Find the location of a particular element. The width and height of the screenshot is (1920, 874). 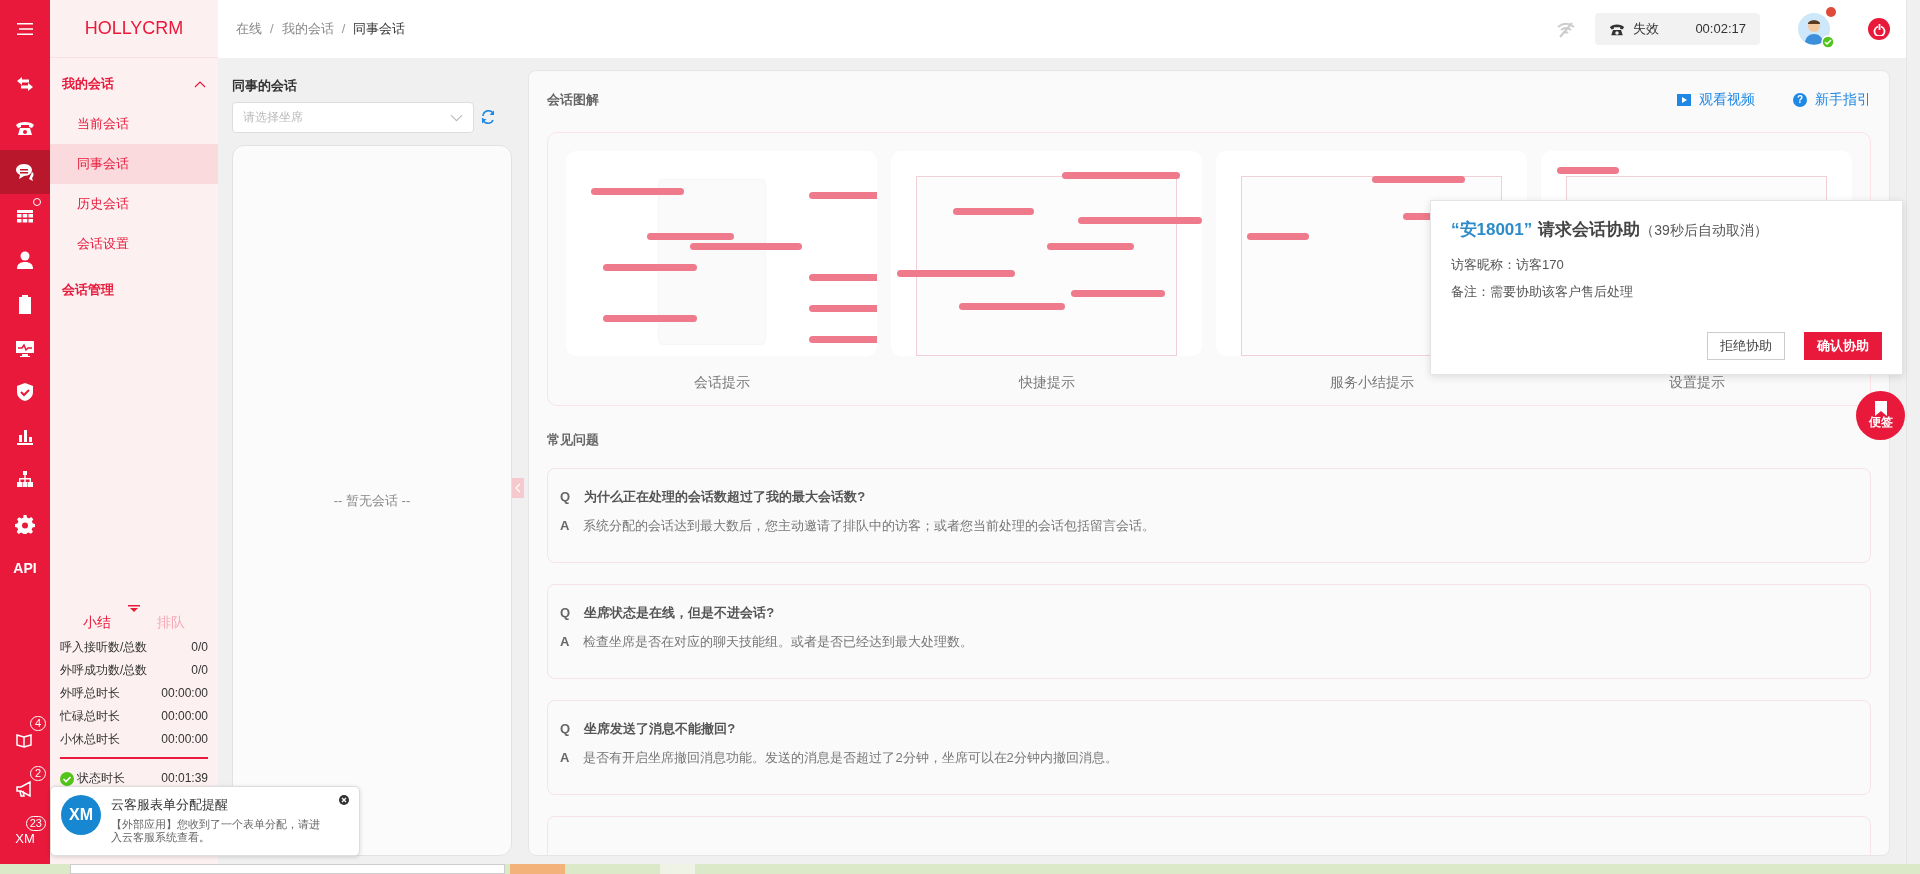

section-title: 会话图解 is located at coordinates (573, 99).